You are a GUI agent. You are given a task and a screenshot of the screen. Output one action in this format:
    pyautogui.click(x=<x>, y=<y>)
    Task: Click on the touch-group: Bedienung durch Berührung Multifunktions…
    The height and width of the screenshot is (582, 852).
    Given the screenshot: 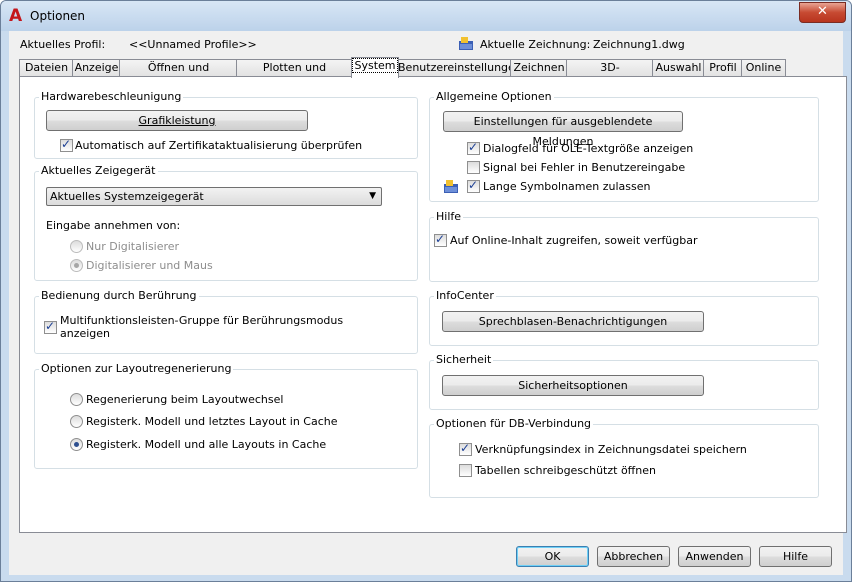 What is the action you would take?
    pyautogui.click(x=226, y=321)
    